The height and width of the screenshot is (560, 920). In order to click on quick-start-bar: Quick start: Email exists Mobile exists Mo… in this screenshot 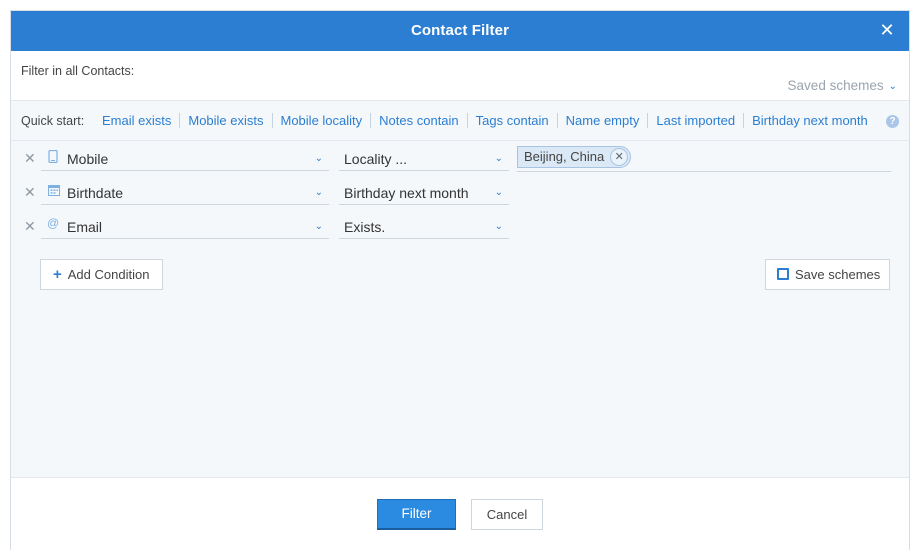, I will do `click(460, 121)`.